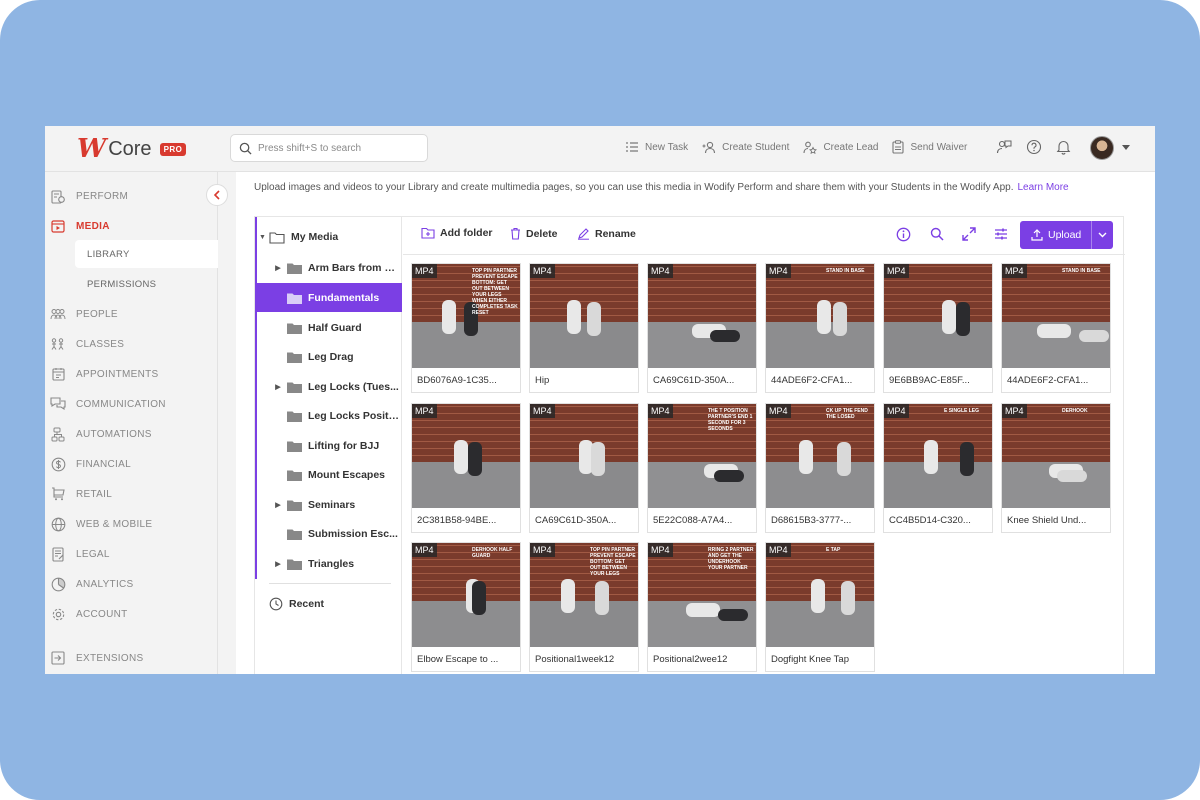 Image resolution: width=1200 pixels, height=800 pixels. I want to click on search-box, so click(329, 148).